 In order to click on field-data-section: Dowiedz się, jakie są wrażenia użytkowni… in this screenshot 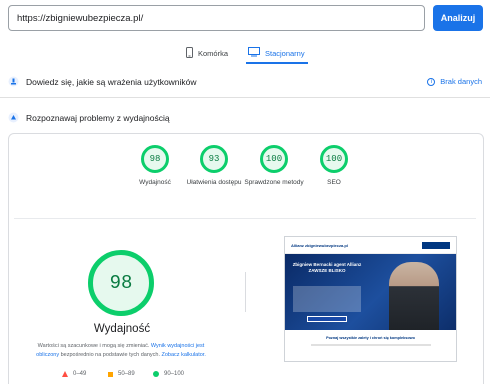, I will do `click(245, 82)`.